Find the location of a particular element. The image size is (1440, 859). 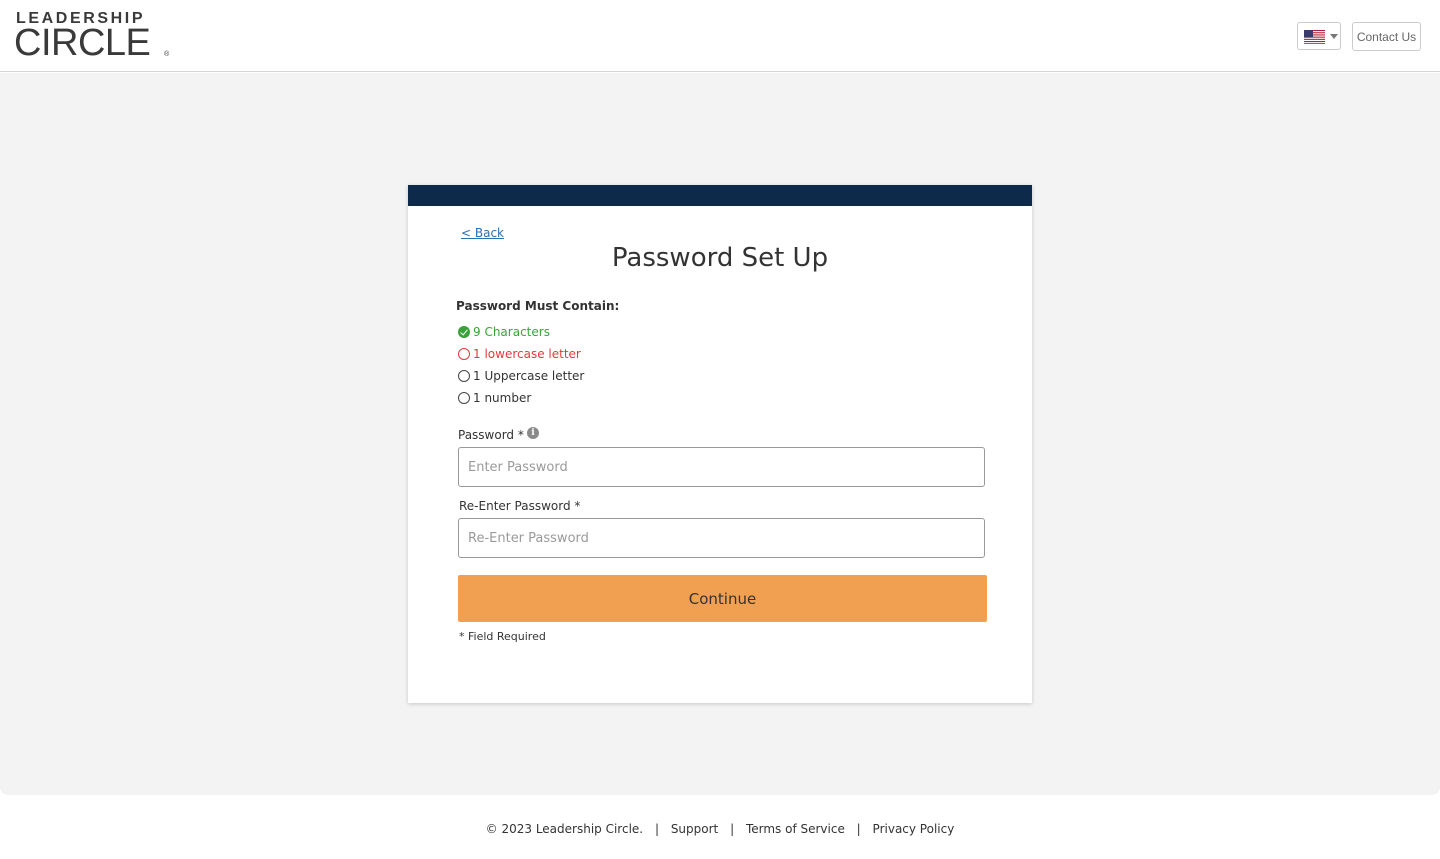

leadership-circle-logo: LEADERSHIP CIRCLE ® is located at coordinates (94, 36).